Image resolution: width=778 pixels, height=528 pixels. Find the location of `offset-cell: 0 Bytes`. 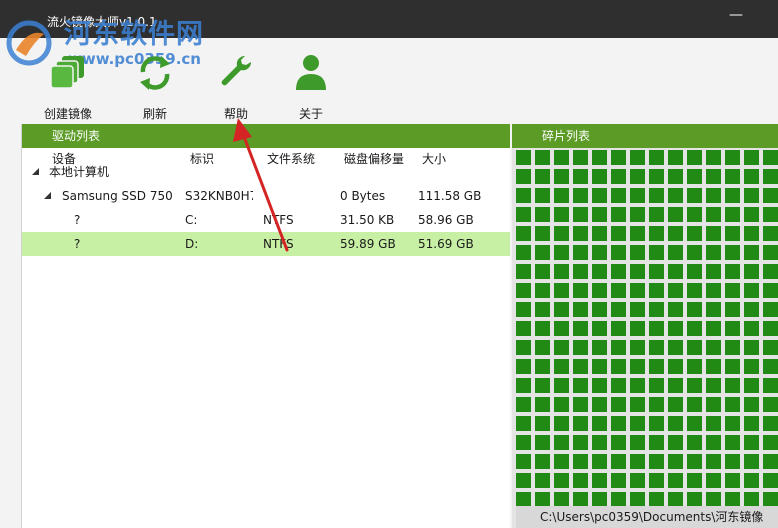

offset-cell: 0 Bytes is located at coordinates (363, 196).